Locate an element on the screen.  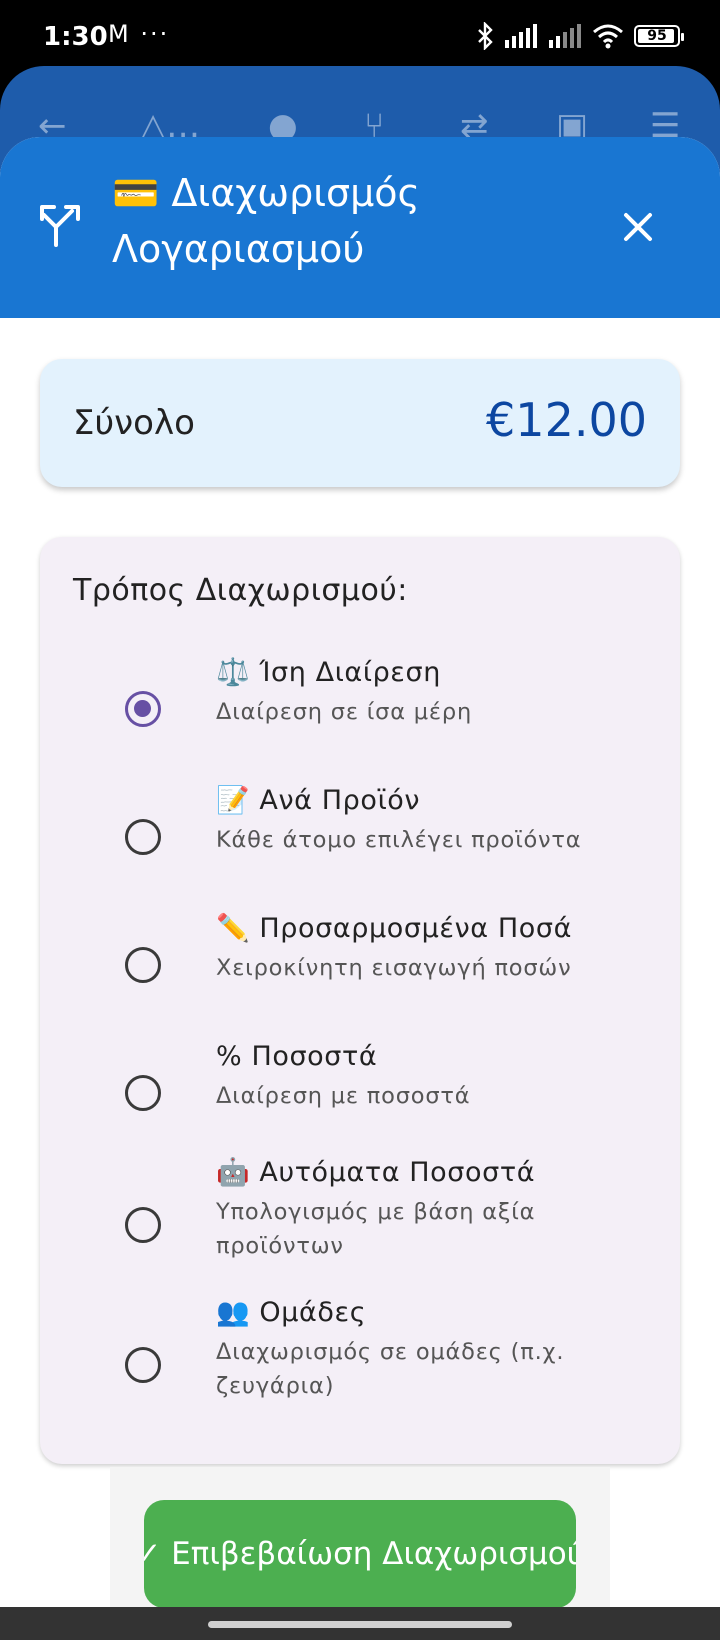
option-description: Διαίρεση με ποσοστά is located at coordinates (343, 1096).